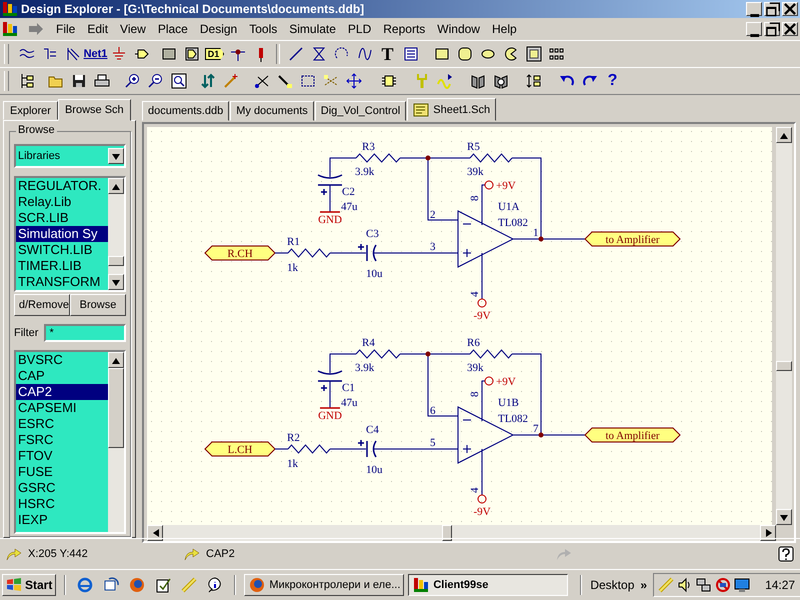 The height and width of the screenshot is (600, 800). Describe the element at coordinates (62, 234) in the screenshot. I see `list-item: Simulation Sy` at that location.